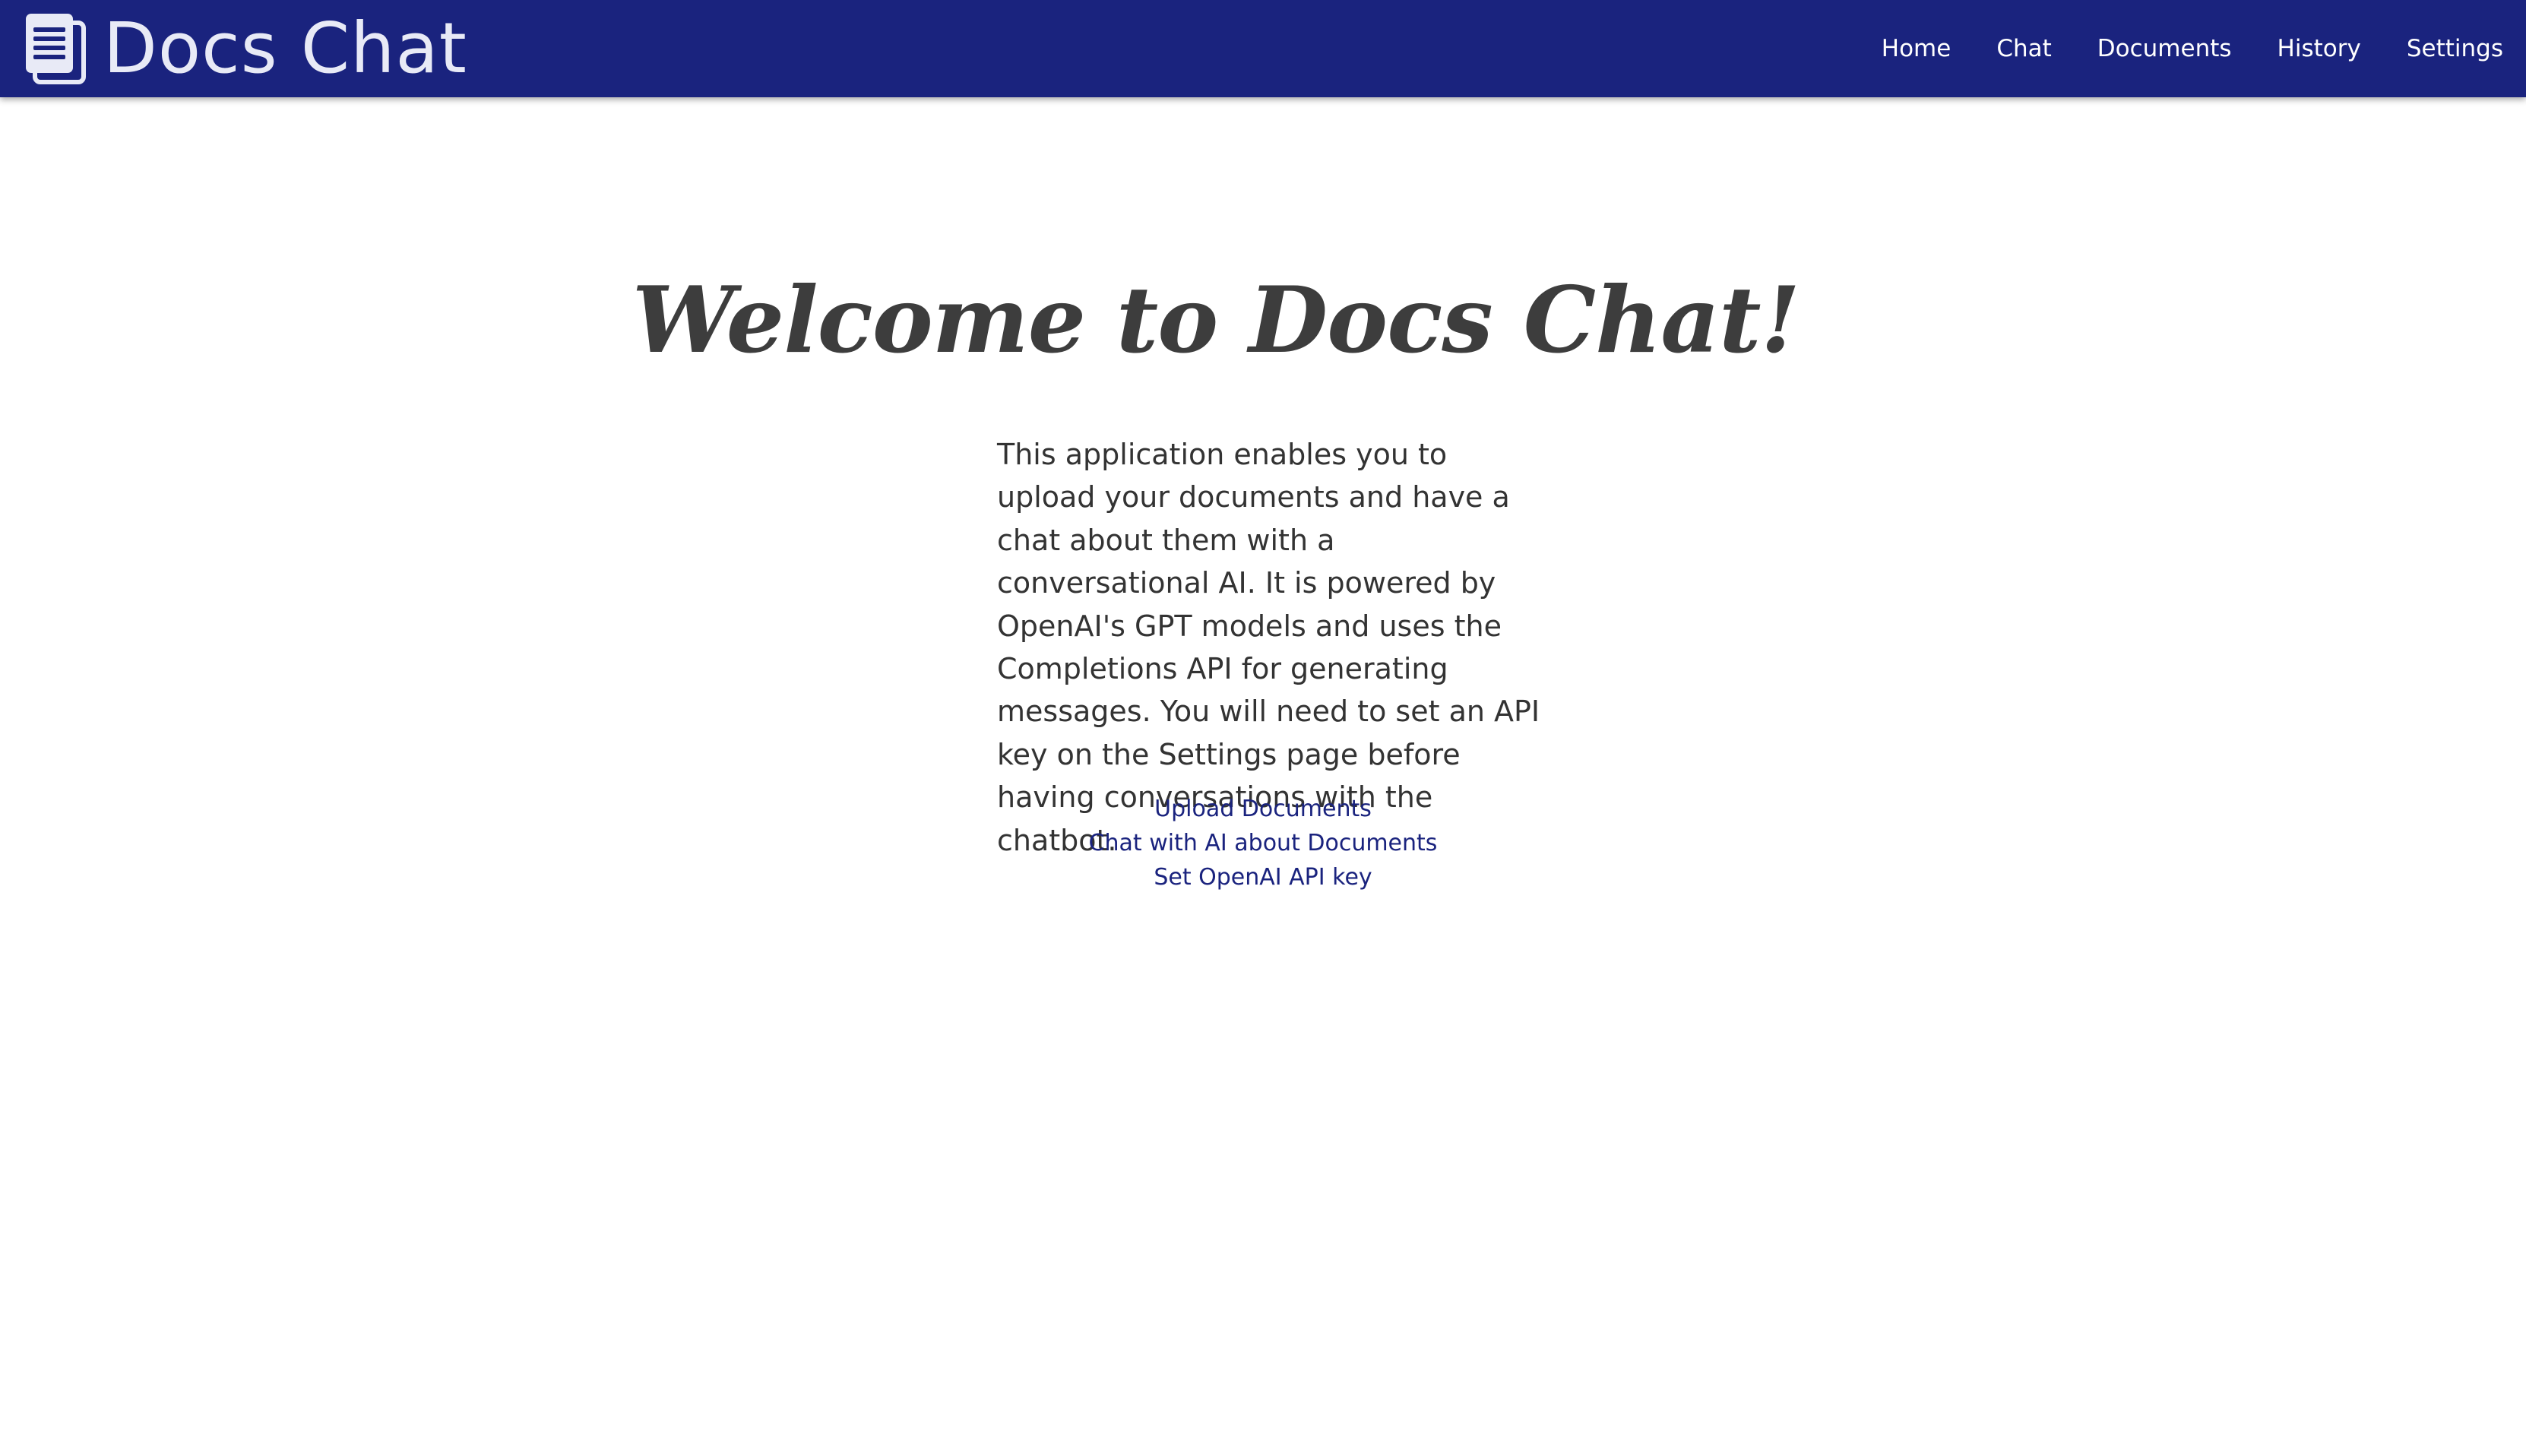 This screenshot has width=2526, height=1456. What do you see at coordinates (2024, 48) in the screenshot?
I see `nav-chat: Chat` at bounding box center [2024, 48].